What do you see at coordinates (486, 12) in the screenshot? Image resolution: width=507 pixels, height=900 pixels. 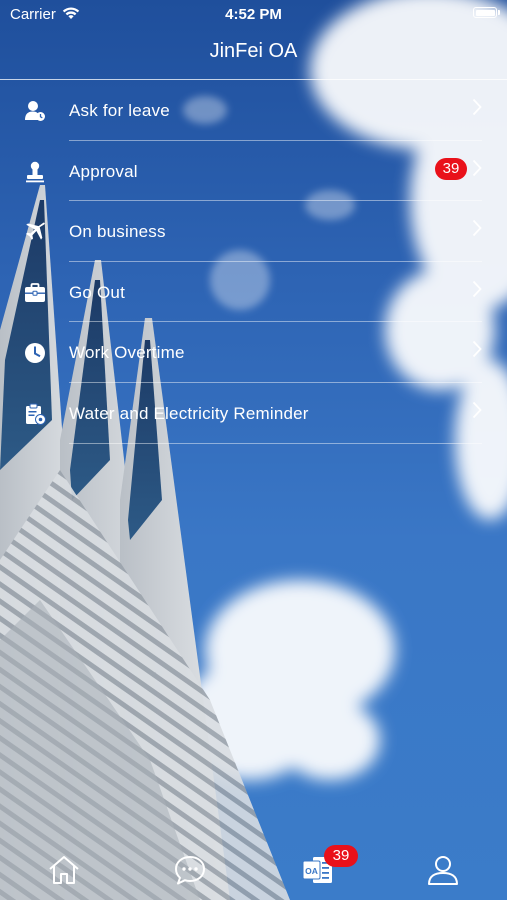 I see `battery-icon` at bounding box center [486, 12].